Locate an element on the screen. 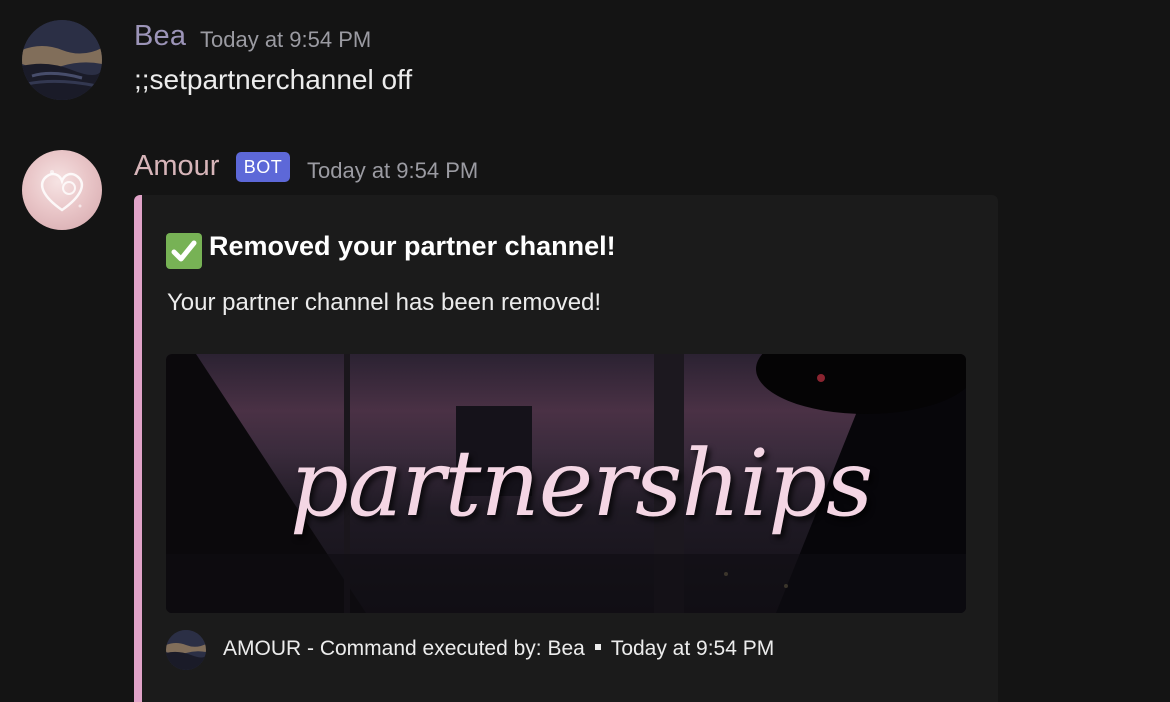  bot-avatar is located at coordinates (62, 190).